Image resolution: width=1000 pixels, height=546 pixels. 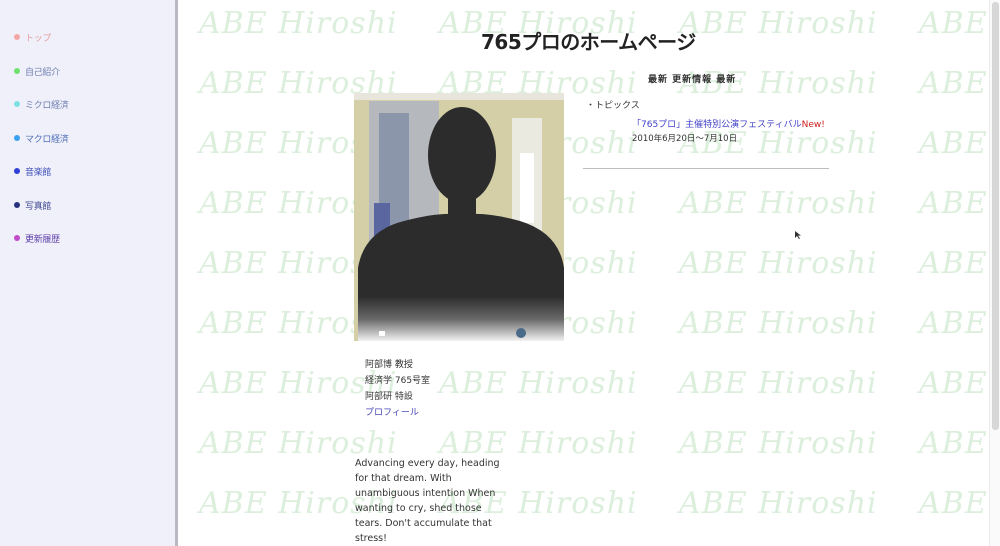 I want to click on news-link: 「765プロ」主催特別公演フェスティバルNew!, so click(x=728, y=123).